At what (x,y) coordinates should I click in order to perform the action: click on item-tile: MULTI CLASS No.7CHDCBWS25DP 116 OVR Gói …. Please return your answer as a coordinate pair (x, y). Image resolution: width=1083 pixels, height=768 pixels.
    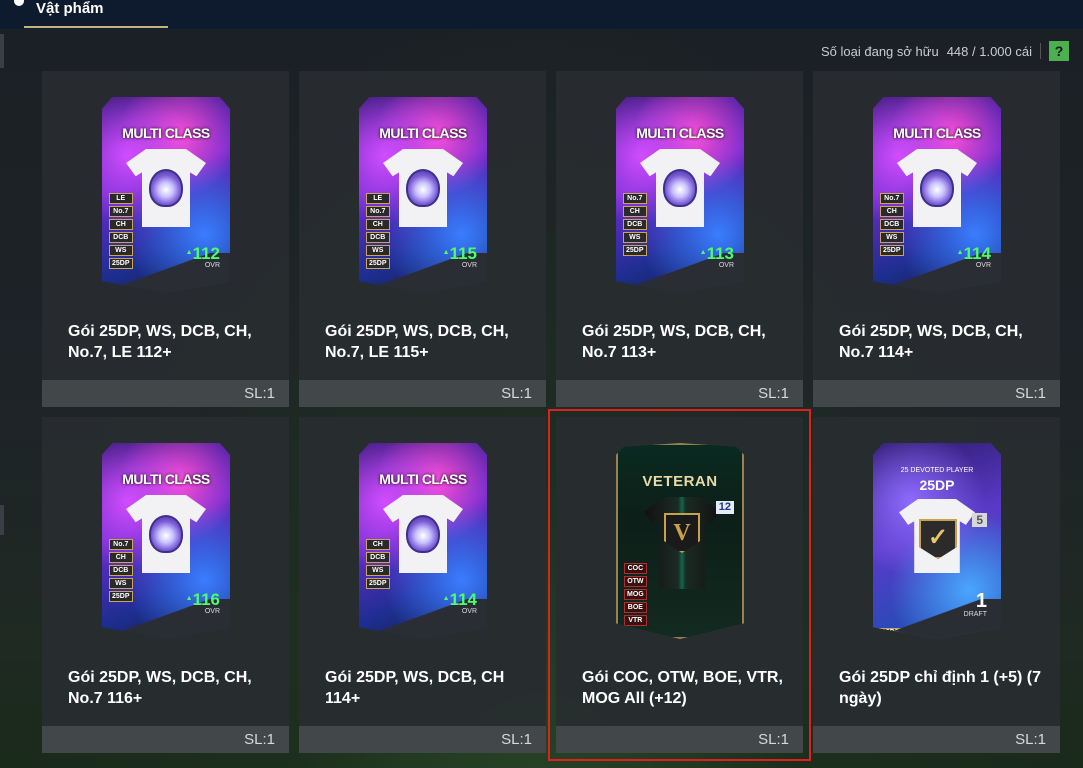
    Looking at the image, I should click on (165, 585).